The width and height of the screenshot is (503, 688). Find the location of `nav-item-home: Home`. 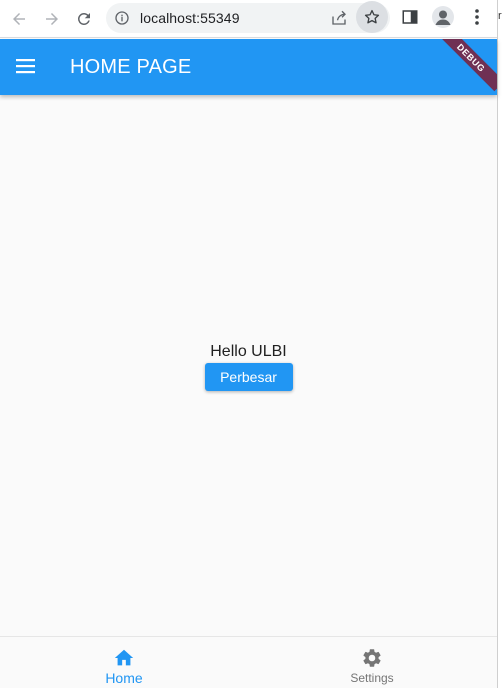

nav-item-home: Home is located at coordinates (124, 662).